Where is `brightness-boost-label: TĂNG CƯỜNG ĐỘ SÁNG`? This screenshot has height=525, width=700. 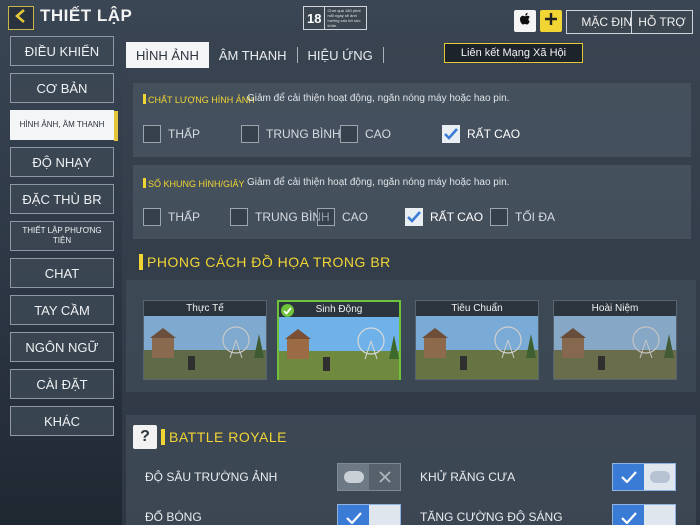
brightness-boost-label: TĂNG CƯỜNG ĐỘ SÁNG is located at coordinates (491, 517).